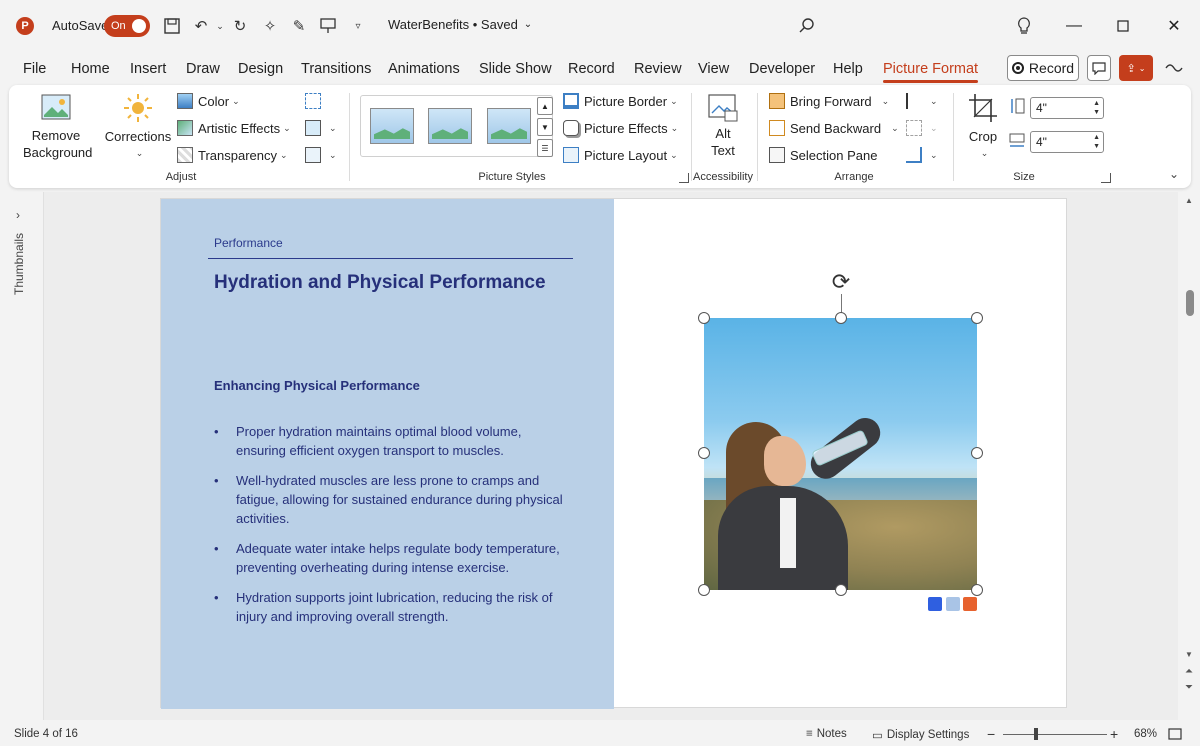  Describe the element at coordinates (977, 453) in the screenshot. I see `resize-handle-right` at that location.